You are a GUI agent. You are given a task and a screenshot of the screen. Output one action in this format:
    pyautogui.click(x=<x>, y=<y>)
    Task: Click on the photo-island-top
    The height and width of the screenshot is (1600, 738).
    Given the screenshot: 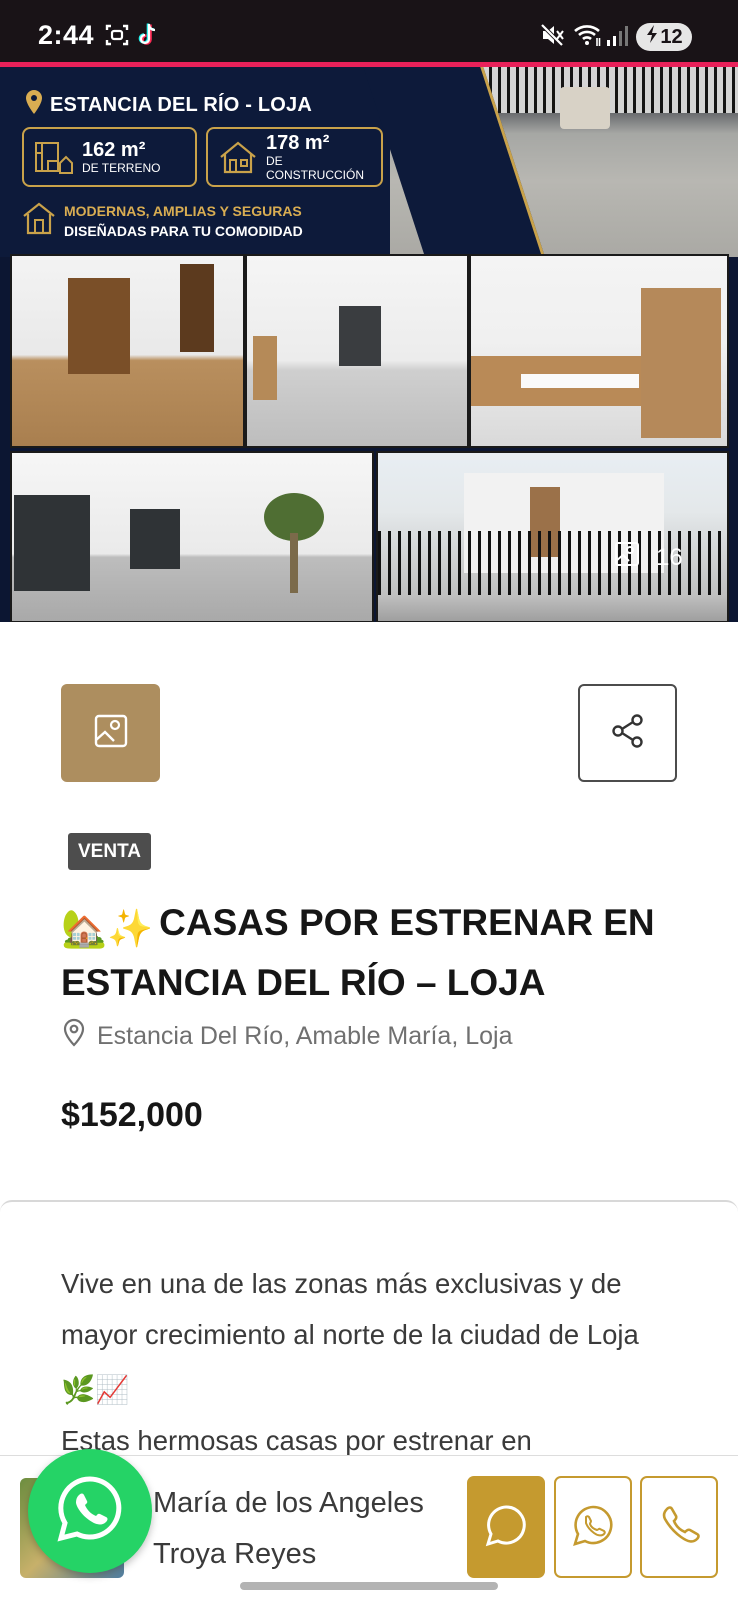 What is the action you would take?
    pyautogui.click(x=580, y=381)
    